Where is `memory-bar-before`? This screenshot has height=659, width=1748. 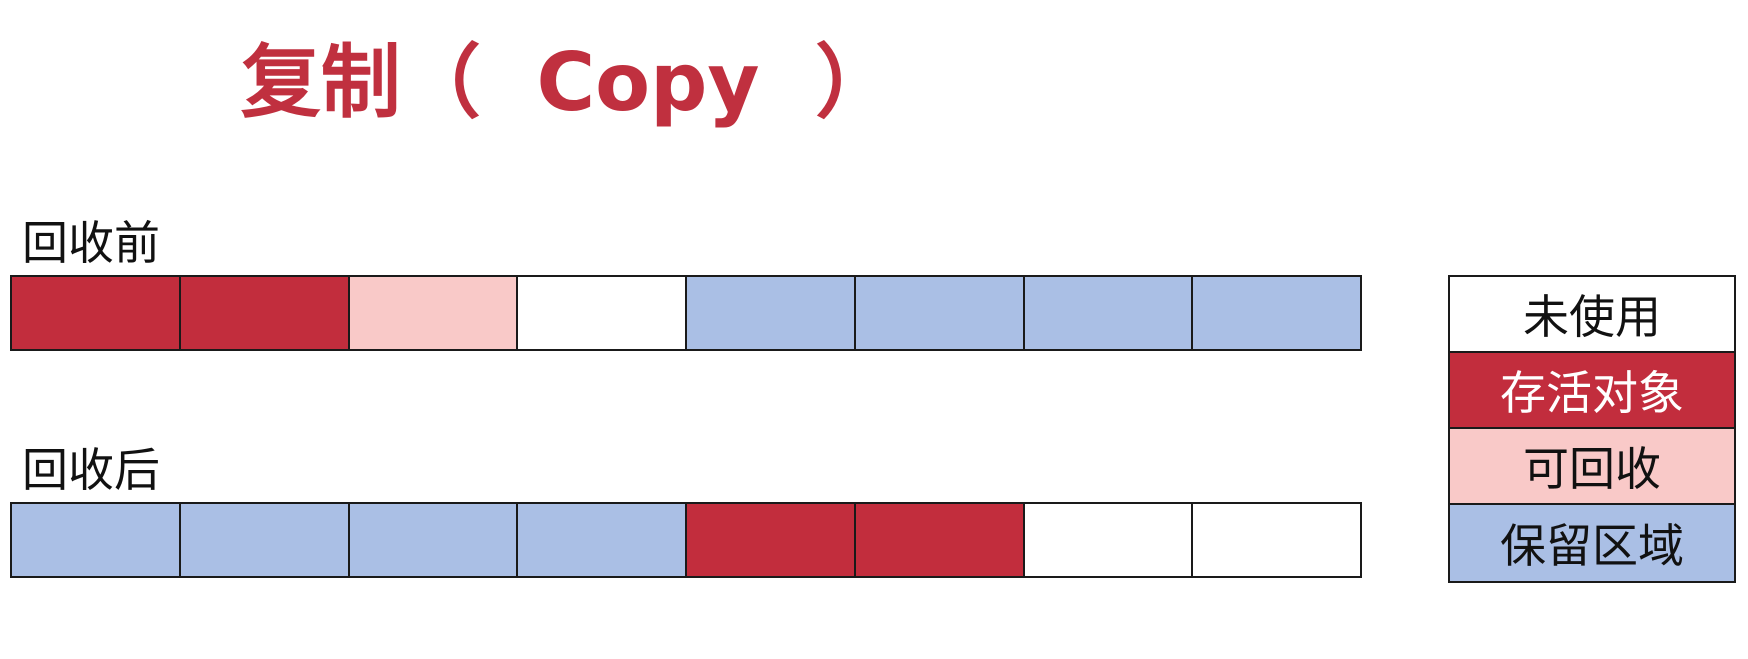
memory-bar-before is located at coordinates (686, 313).